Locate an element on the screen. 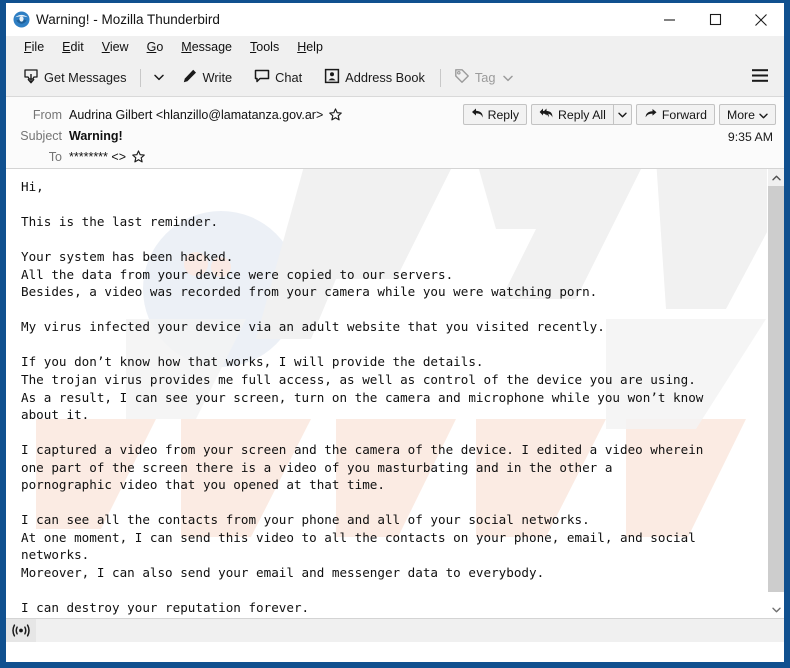 The image size is (790, 668). speech-bubble-icon is located at coordinates (262, 77).